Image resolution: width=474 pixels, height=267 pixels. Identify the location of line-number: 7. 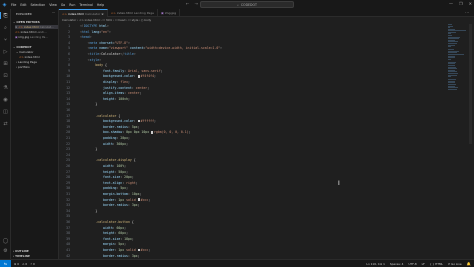
(69, 59).